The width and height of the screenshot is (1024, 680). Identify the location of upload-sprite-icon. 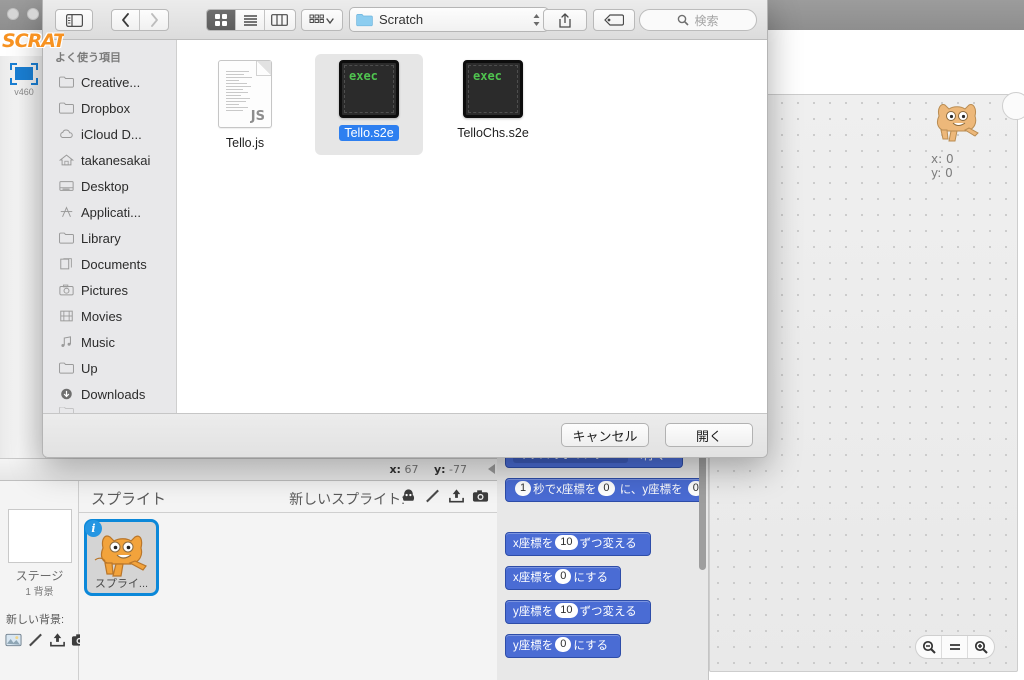
(456, 496).